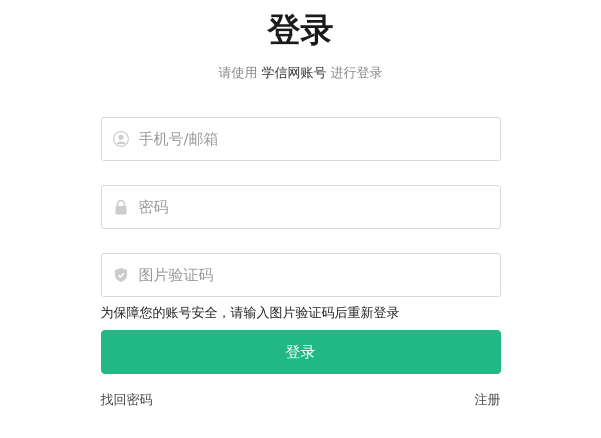 This screenshot has height=438, width=601. What do you see at coordinates (250, 314) in the screenshot?
I see `security-notice: 为保障您的账号安全，请输入图片验证码后重新登录` at bounding box center [250, 314].